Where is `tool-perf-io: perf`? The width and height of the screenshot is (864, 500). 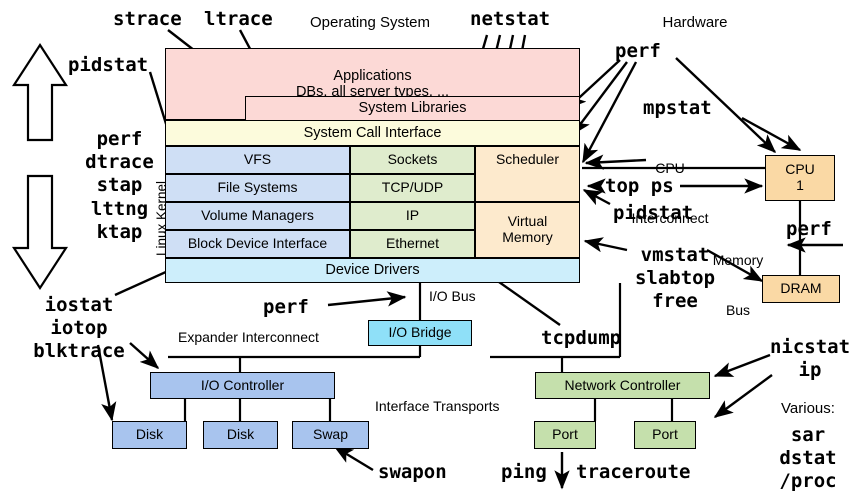 tool-perf-io: perf is located at coordinates (286, 307).